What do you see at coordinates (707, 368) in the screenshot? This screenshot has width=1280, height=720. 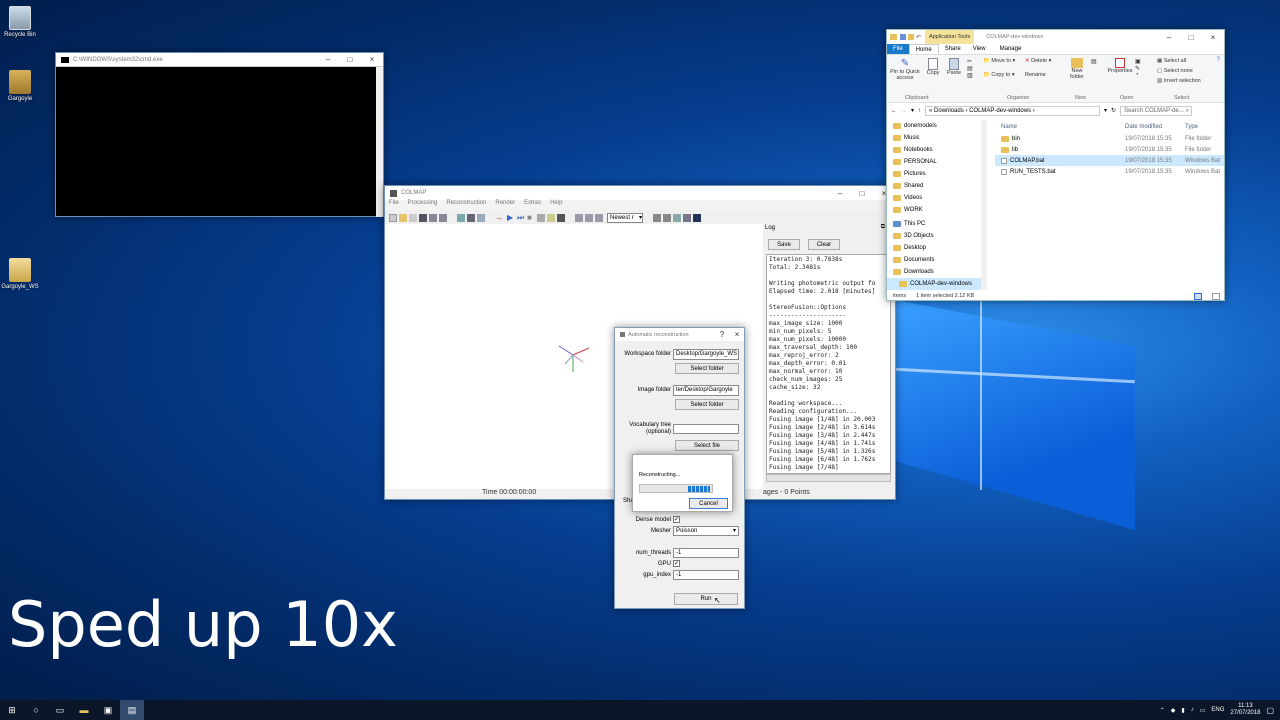 I see `select-workspace-button: Select folder` at bounding box center [707, 368].